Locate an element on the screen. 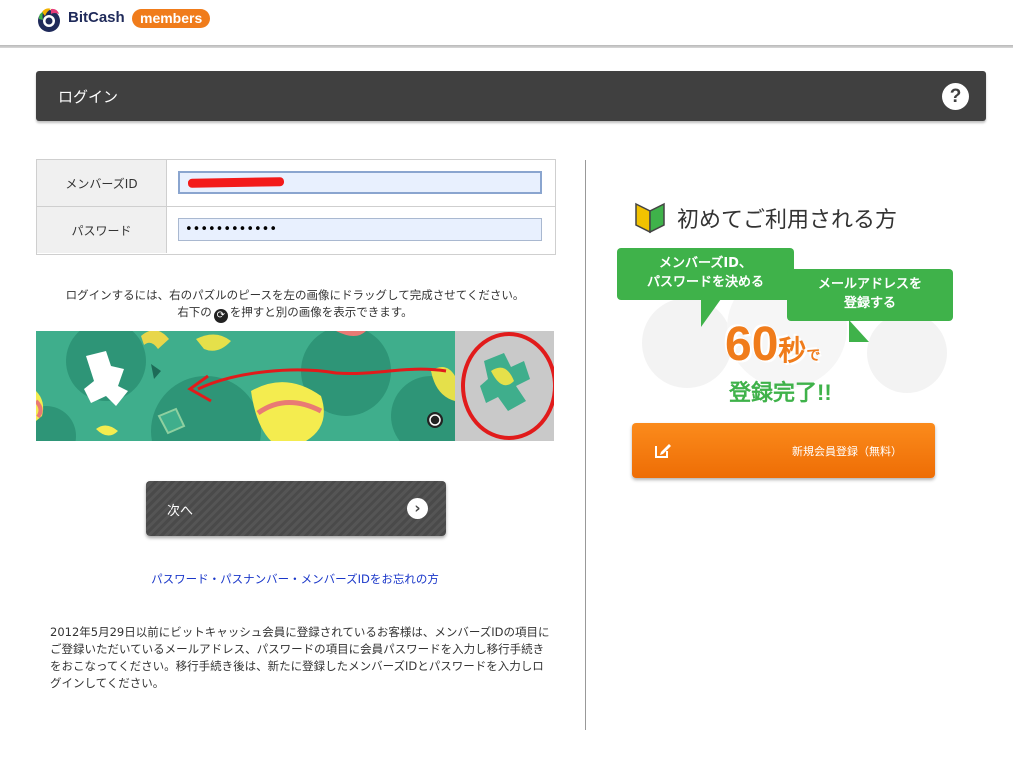 This screenshot has height=765, width=1013. page-title: ログイン is located at coordinates (88, 97).